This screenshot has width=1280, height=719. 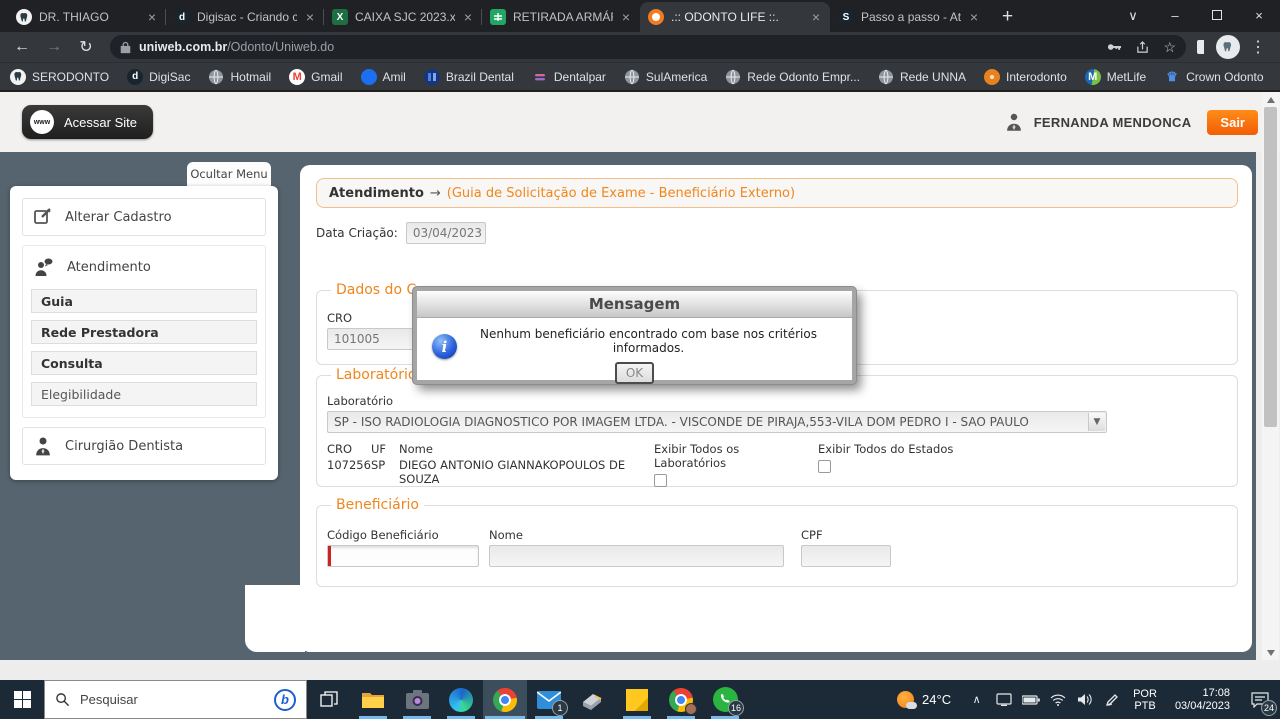 What do you see at coordinates (976, 699) in the screenshot?
I see `tray-chevron-up-icon: ∧` at bounding box center [976, 699].